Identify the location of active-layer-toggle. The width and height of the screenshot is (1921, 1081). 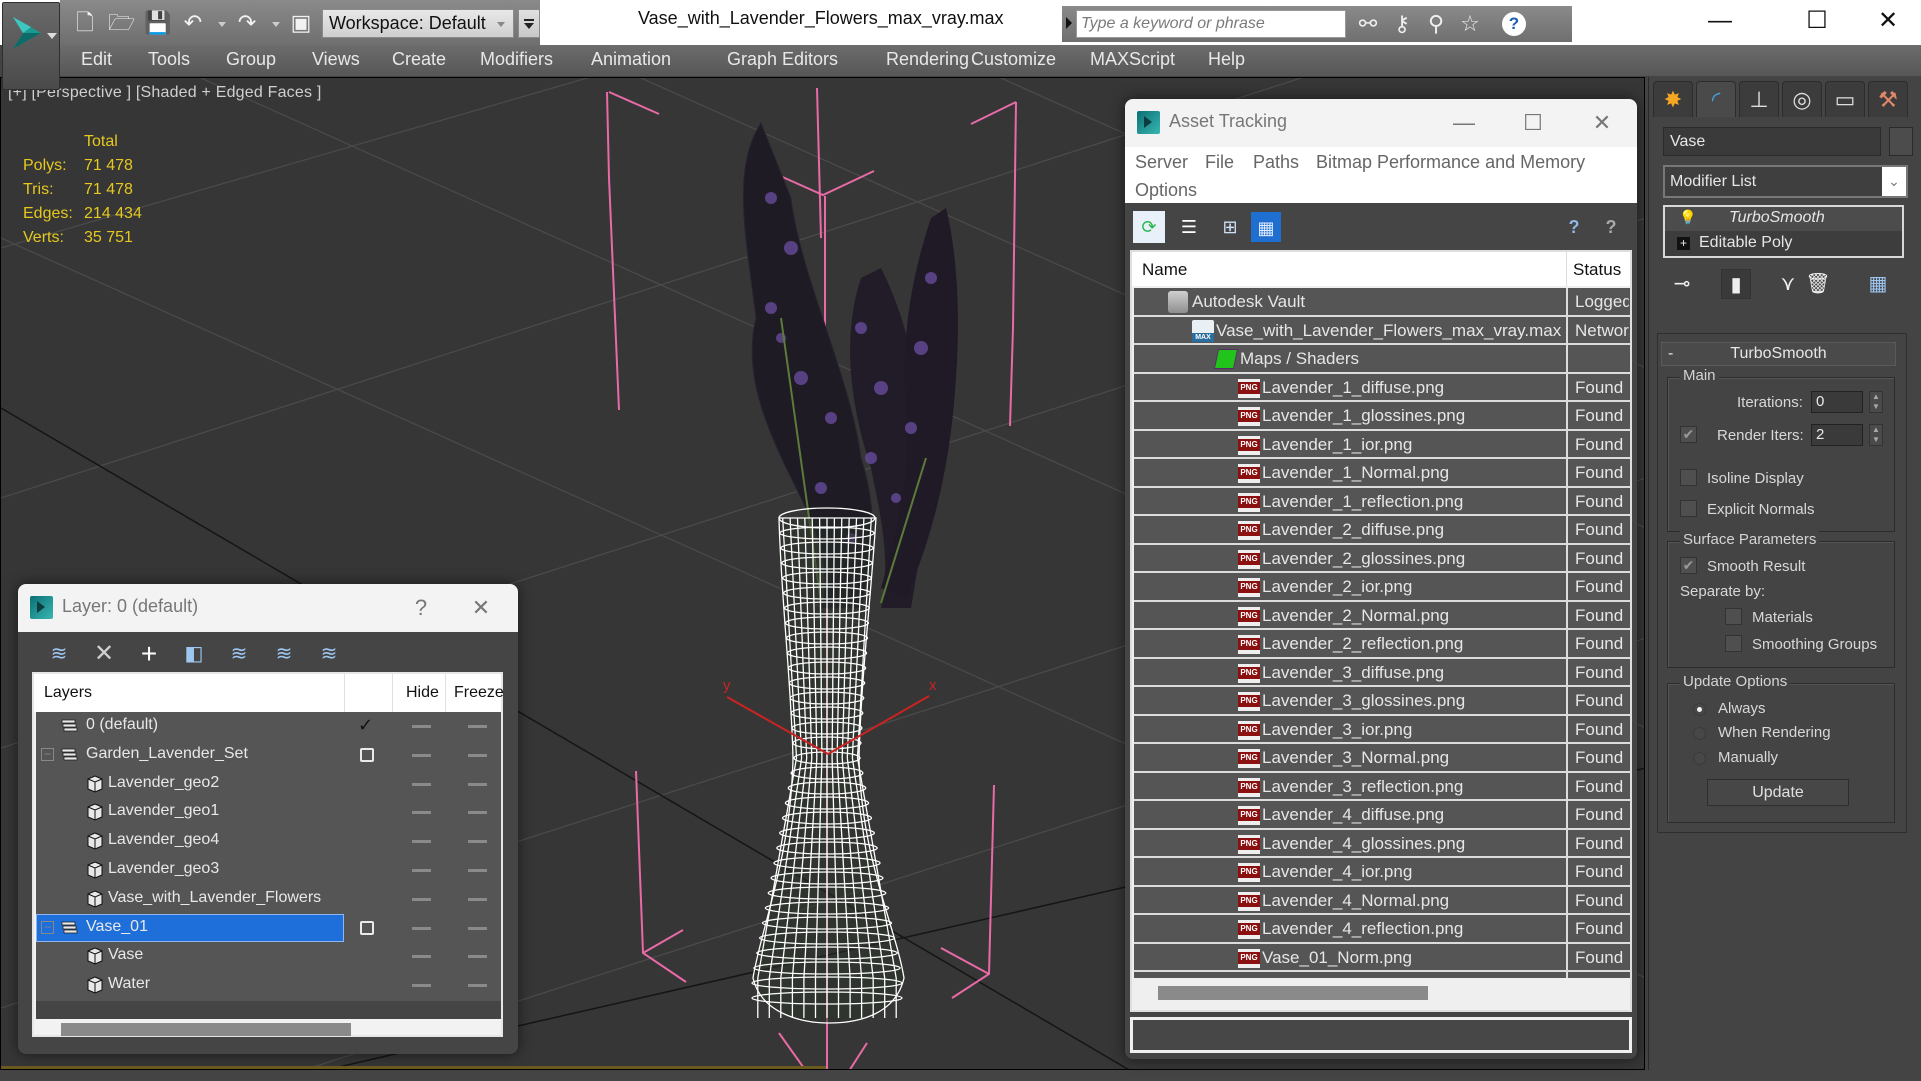
(367, 927).